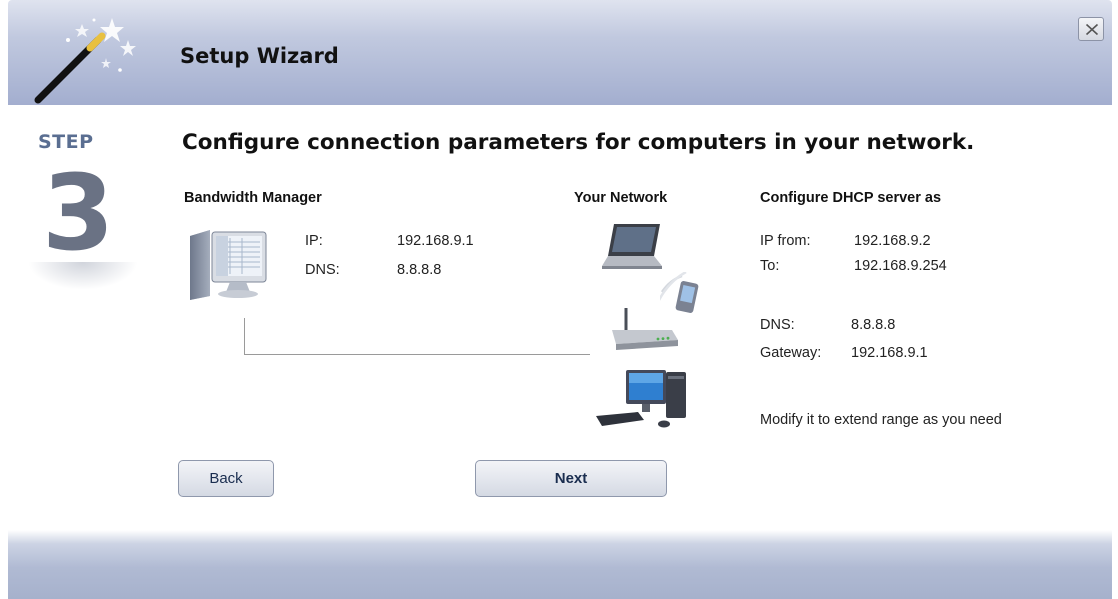 Image resolution: width=1118 pixels, height=599 pixels. What do you see at coordinates (892, 241) in the screenshot?
I see `dhcp-ip-from-value: 192.168.9.2` at bounding box center [892, 241].